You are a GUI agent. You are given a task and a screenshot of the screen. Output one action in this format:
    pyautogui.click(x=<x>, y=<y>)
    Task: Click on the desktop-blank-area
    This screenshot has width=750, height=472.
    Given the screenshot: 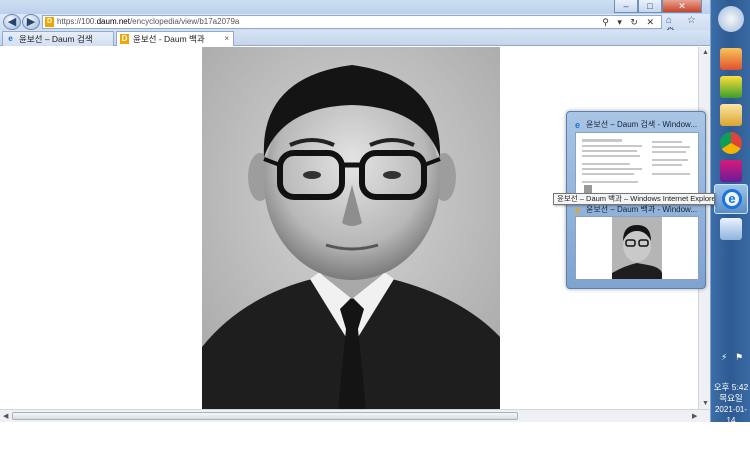 What is the action you would take?
    pyautogui.click(x=375, y=447)
    